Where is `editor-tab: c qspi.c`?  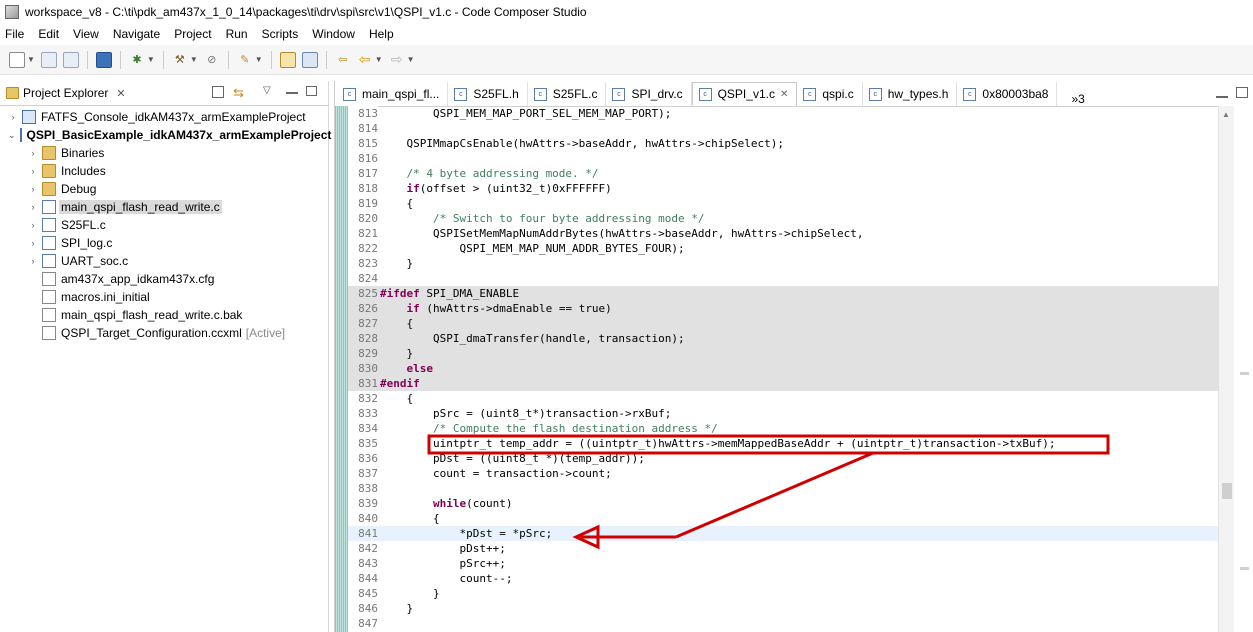
editor-tab: c qspi.c is located at coordinates (830, 94).